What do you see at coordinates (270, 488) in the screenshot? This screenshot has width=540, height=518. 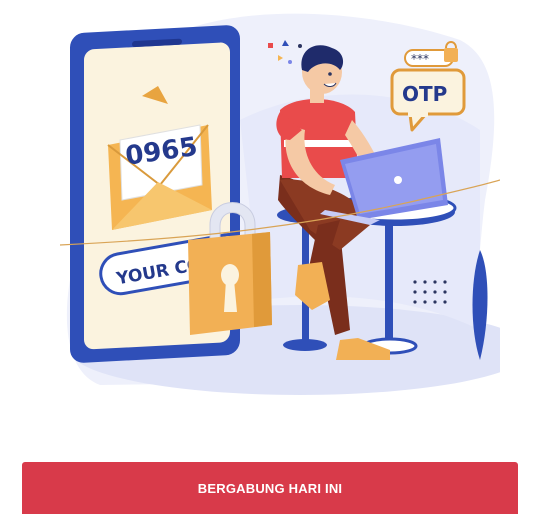 I see `join-today-button: BERGABUNG HARI INI` at bounding box center [270, 488].